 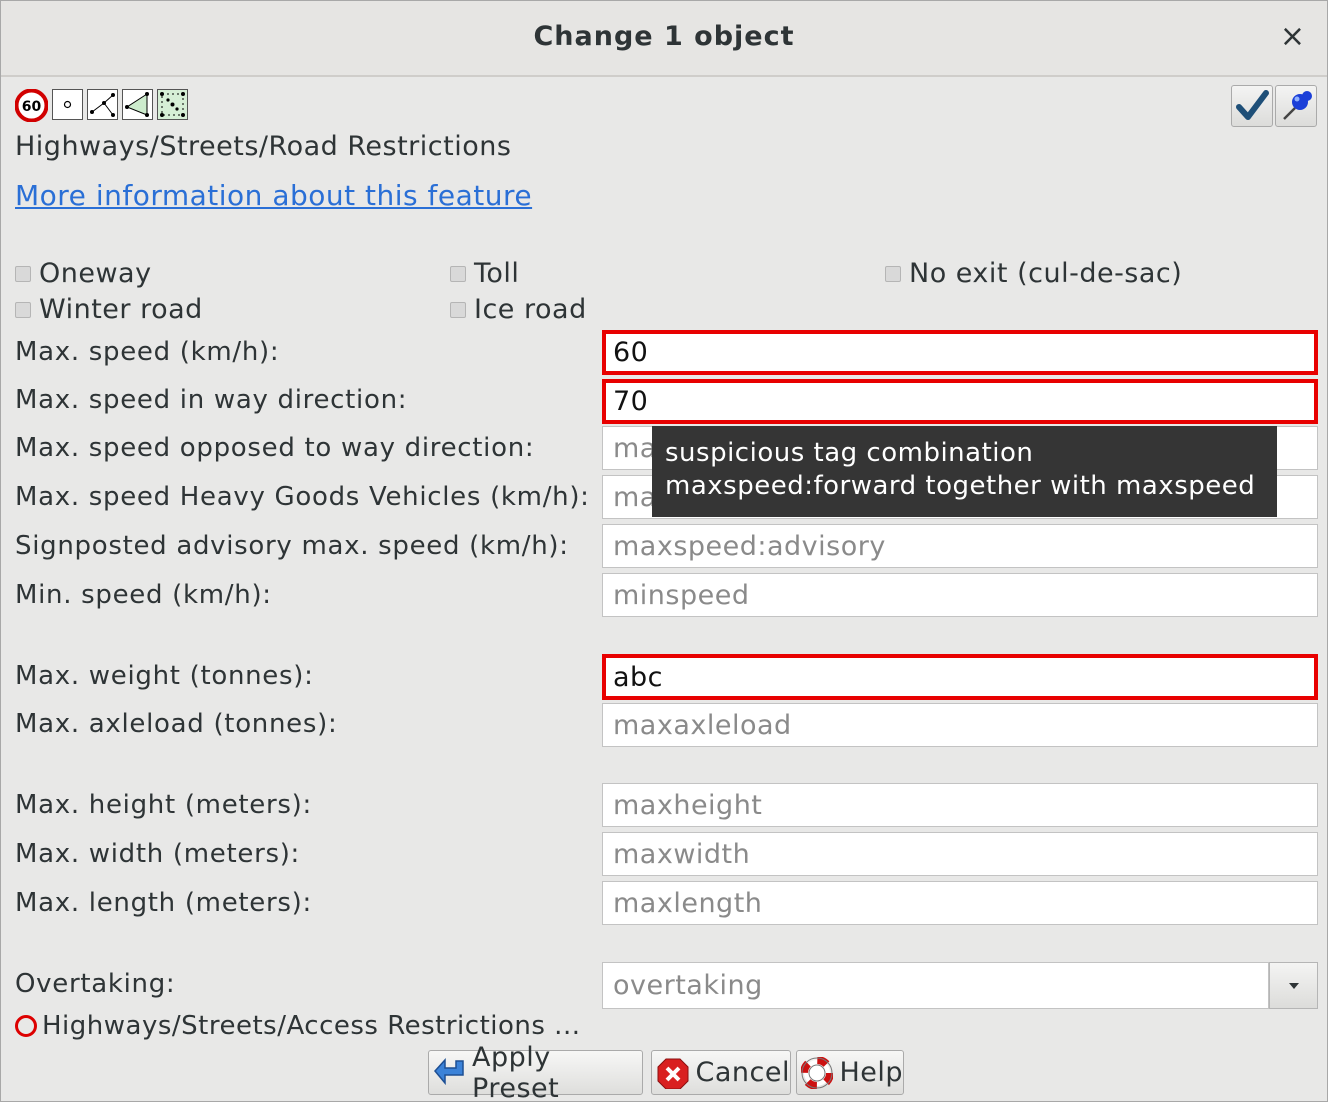 I want to click on input-value: abc, so click(x=638, y=677).